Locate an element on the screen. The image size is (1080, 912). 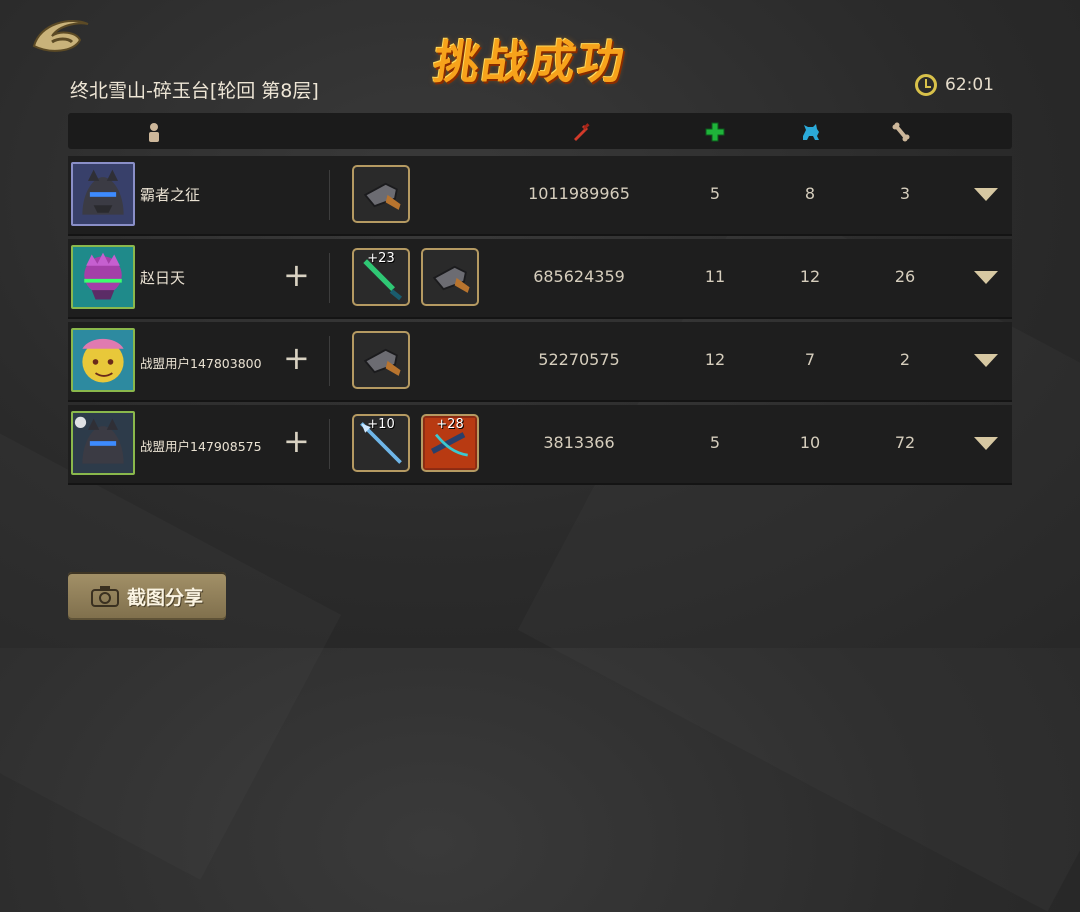
player-row: 战盟用户147803800 + 52270575 12 7 2 is located at coordinates (540, 362).